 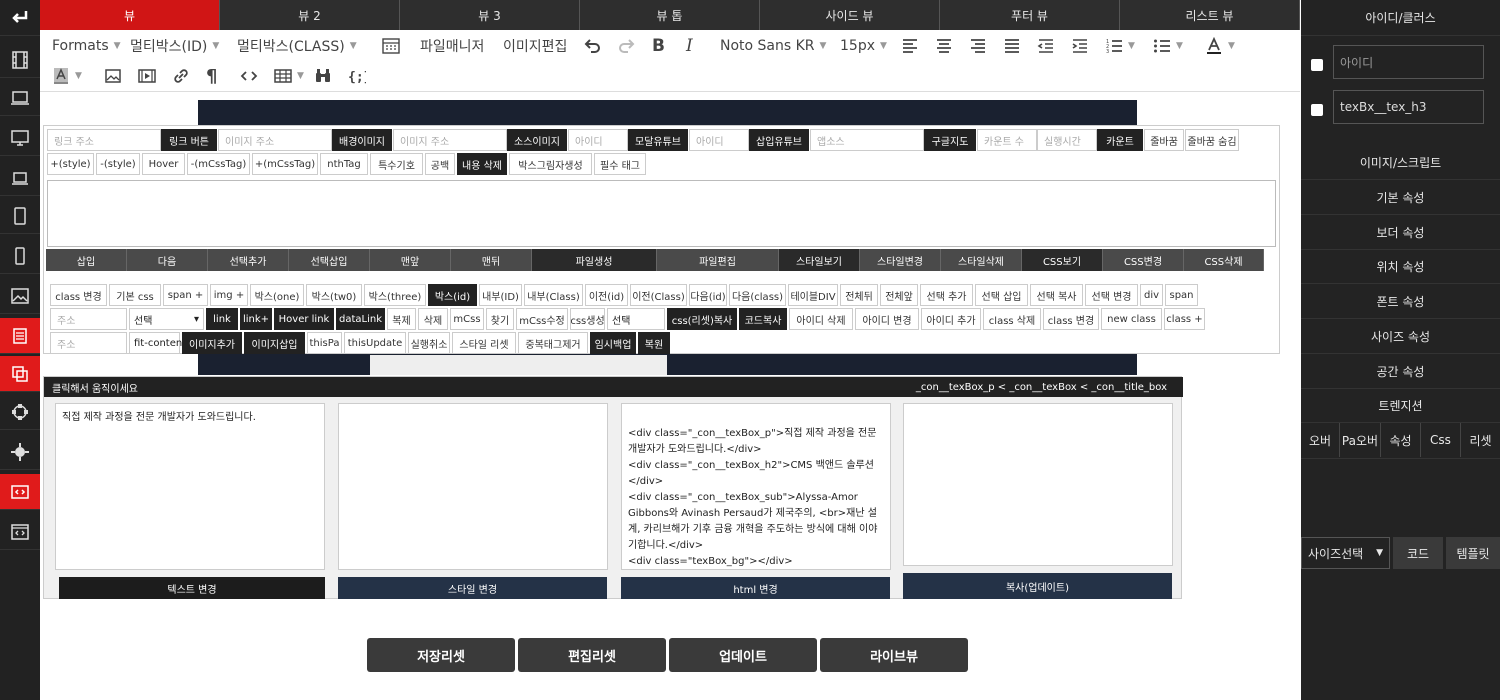 I want to click on align-right-icon, so click(x=978, y=46).